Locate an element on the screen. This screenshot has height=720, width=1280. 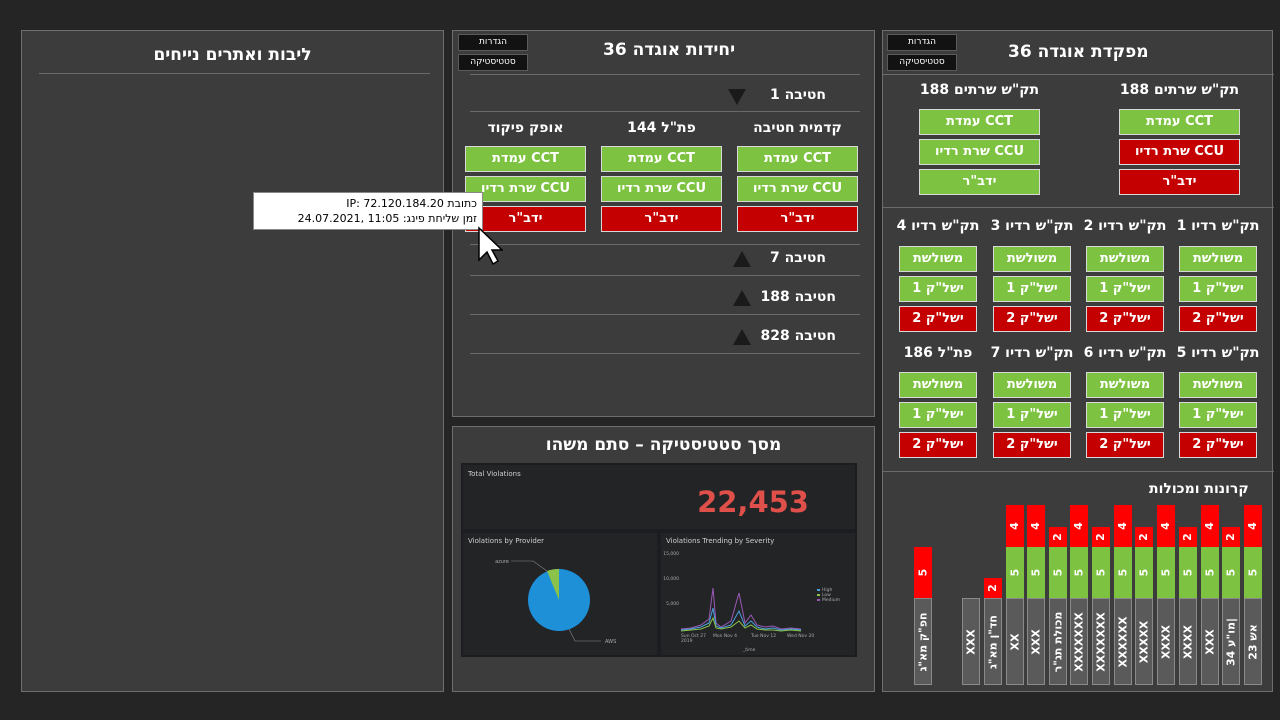
pie-label-azure: azure is located at coordinates (502, 562).